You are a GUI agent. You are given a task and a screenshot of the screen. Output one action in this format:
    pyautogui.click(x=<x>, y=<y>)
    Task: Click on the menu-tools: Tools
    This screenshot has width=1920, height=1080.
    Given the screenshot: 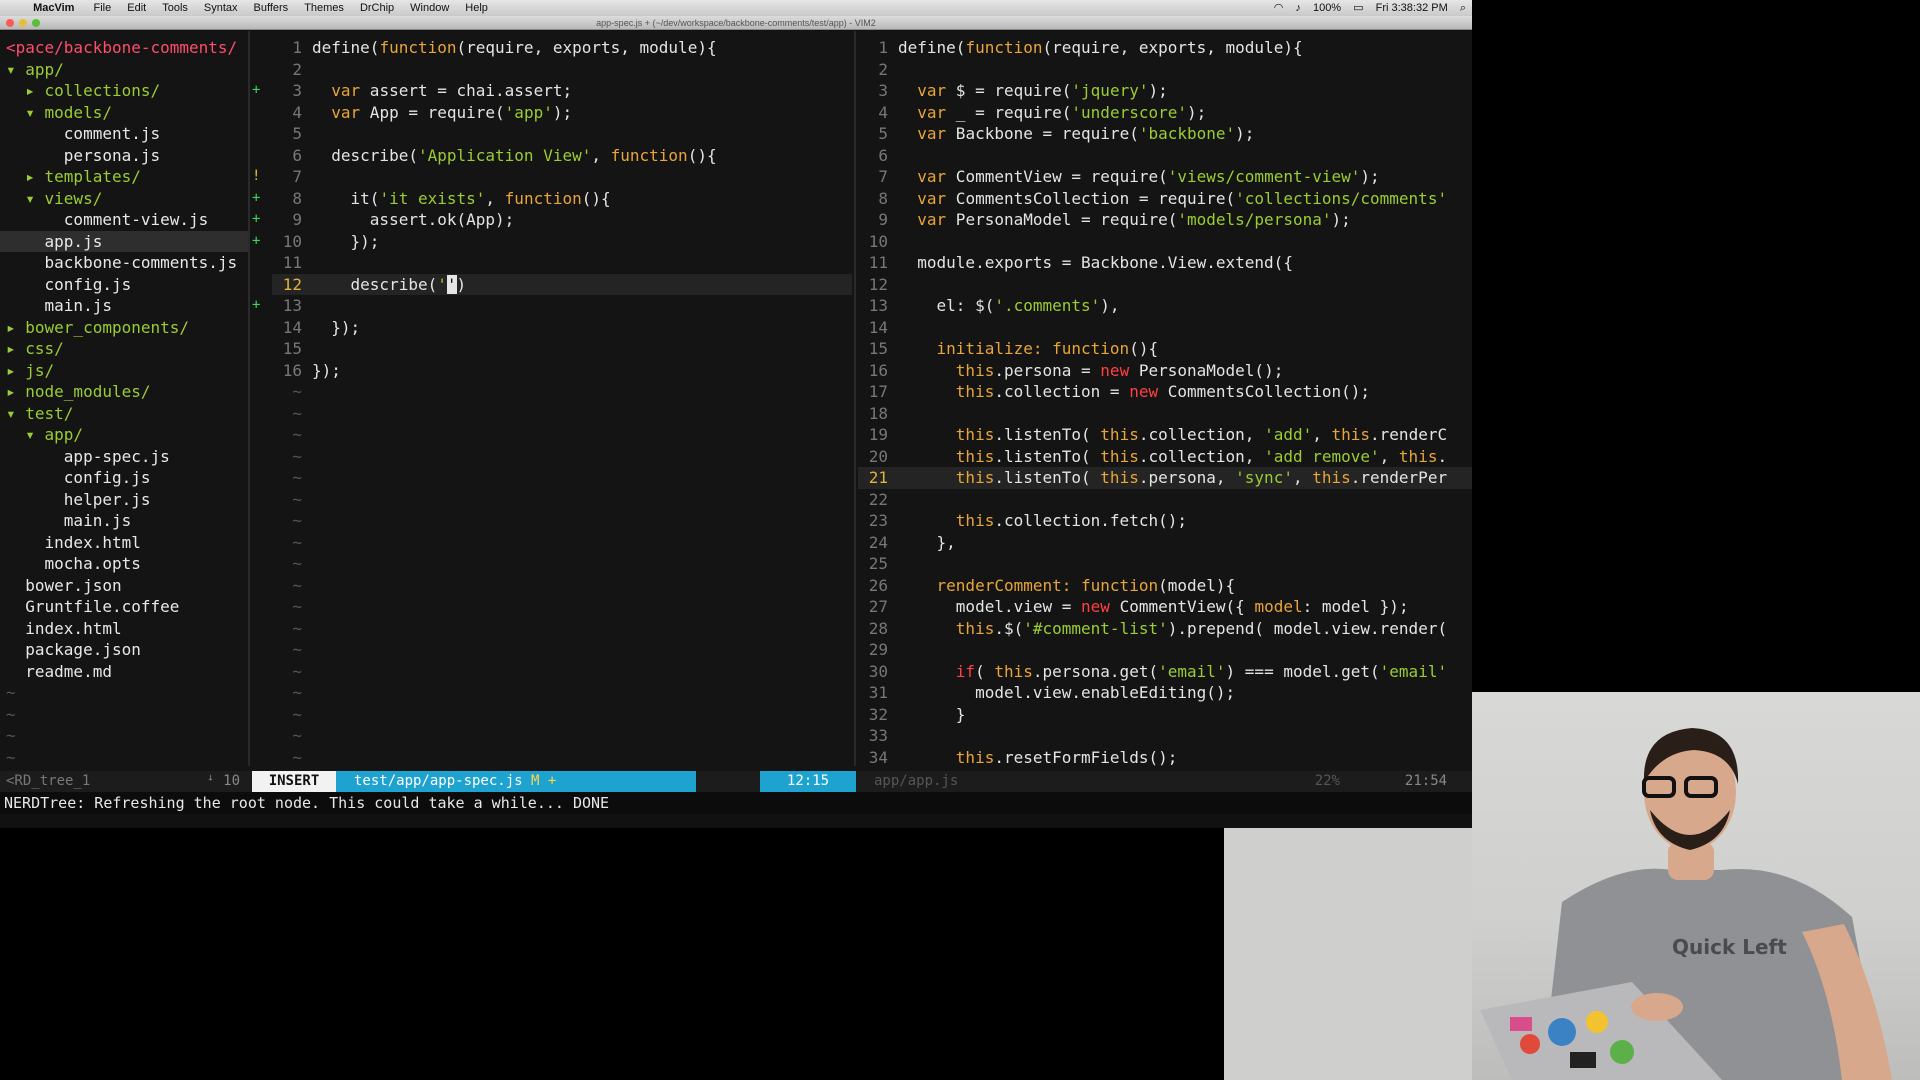 What is the action you would take?
    pyautogui.click(x=175, y=8)
    